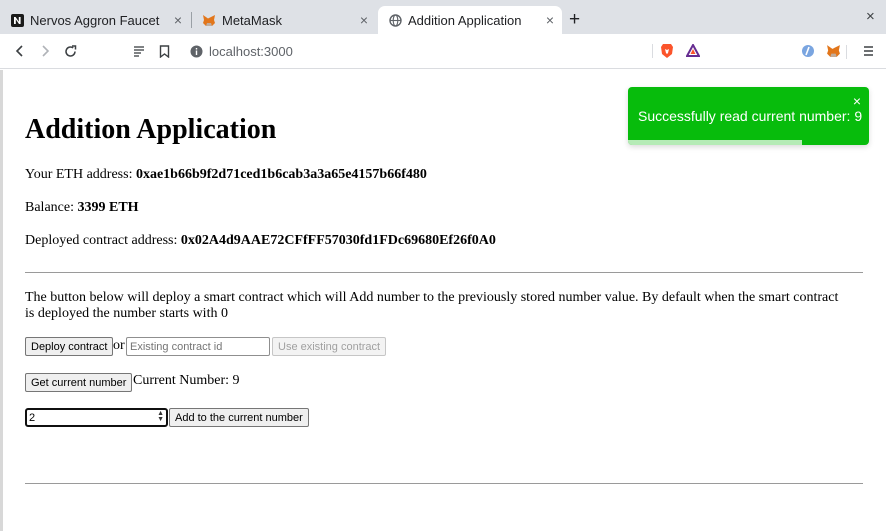 Image resolution: width=886 pixels, height=531 pixels. What do you see at coordinates (693, 51) in the screenshot?
I see `brave-rewards-icon` at bounding box center [693, 51].